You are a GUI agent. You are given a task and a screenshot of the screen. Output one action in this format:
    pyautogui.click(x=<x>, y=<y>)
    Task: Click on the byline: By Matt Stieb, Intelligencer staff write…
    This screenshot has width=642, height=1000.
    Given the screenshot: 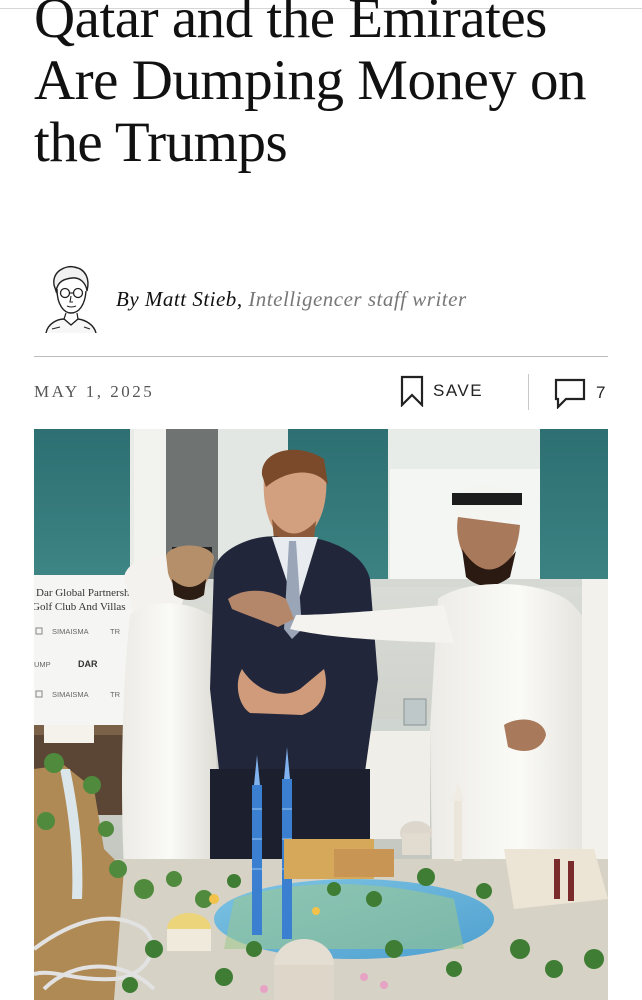 What is the action you would take?
    pyautogui.click(x=291, y=298)
    